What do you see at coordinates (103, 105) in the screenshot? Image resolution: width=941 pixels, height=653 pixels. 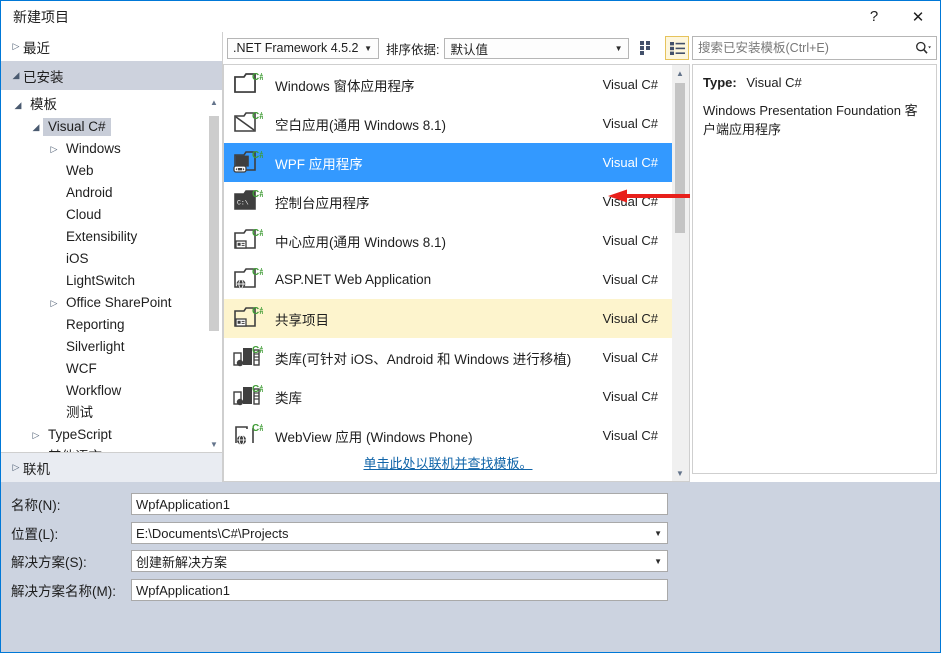 I see `tree-item: 模板` at bounding box center [103, 105].